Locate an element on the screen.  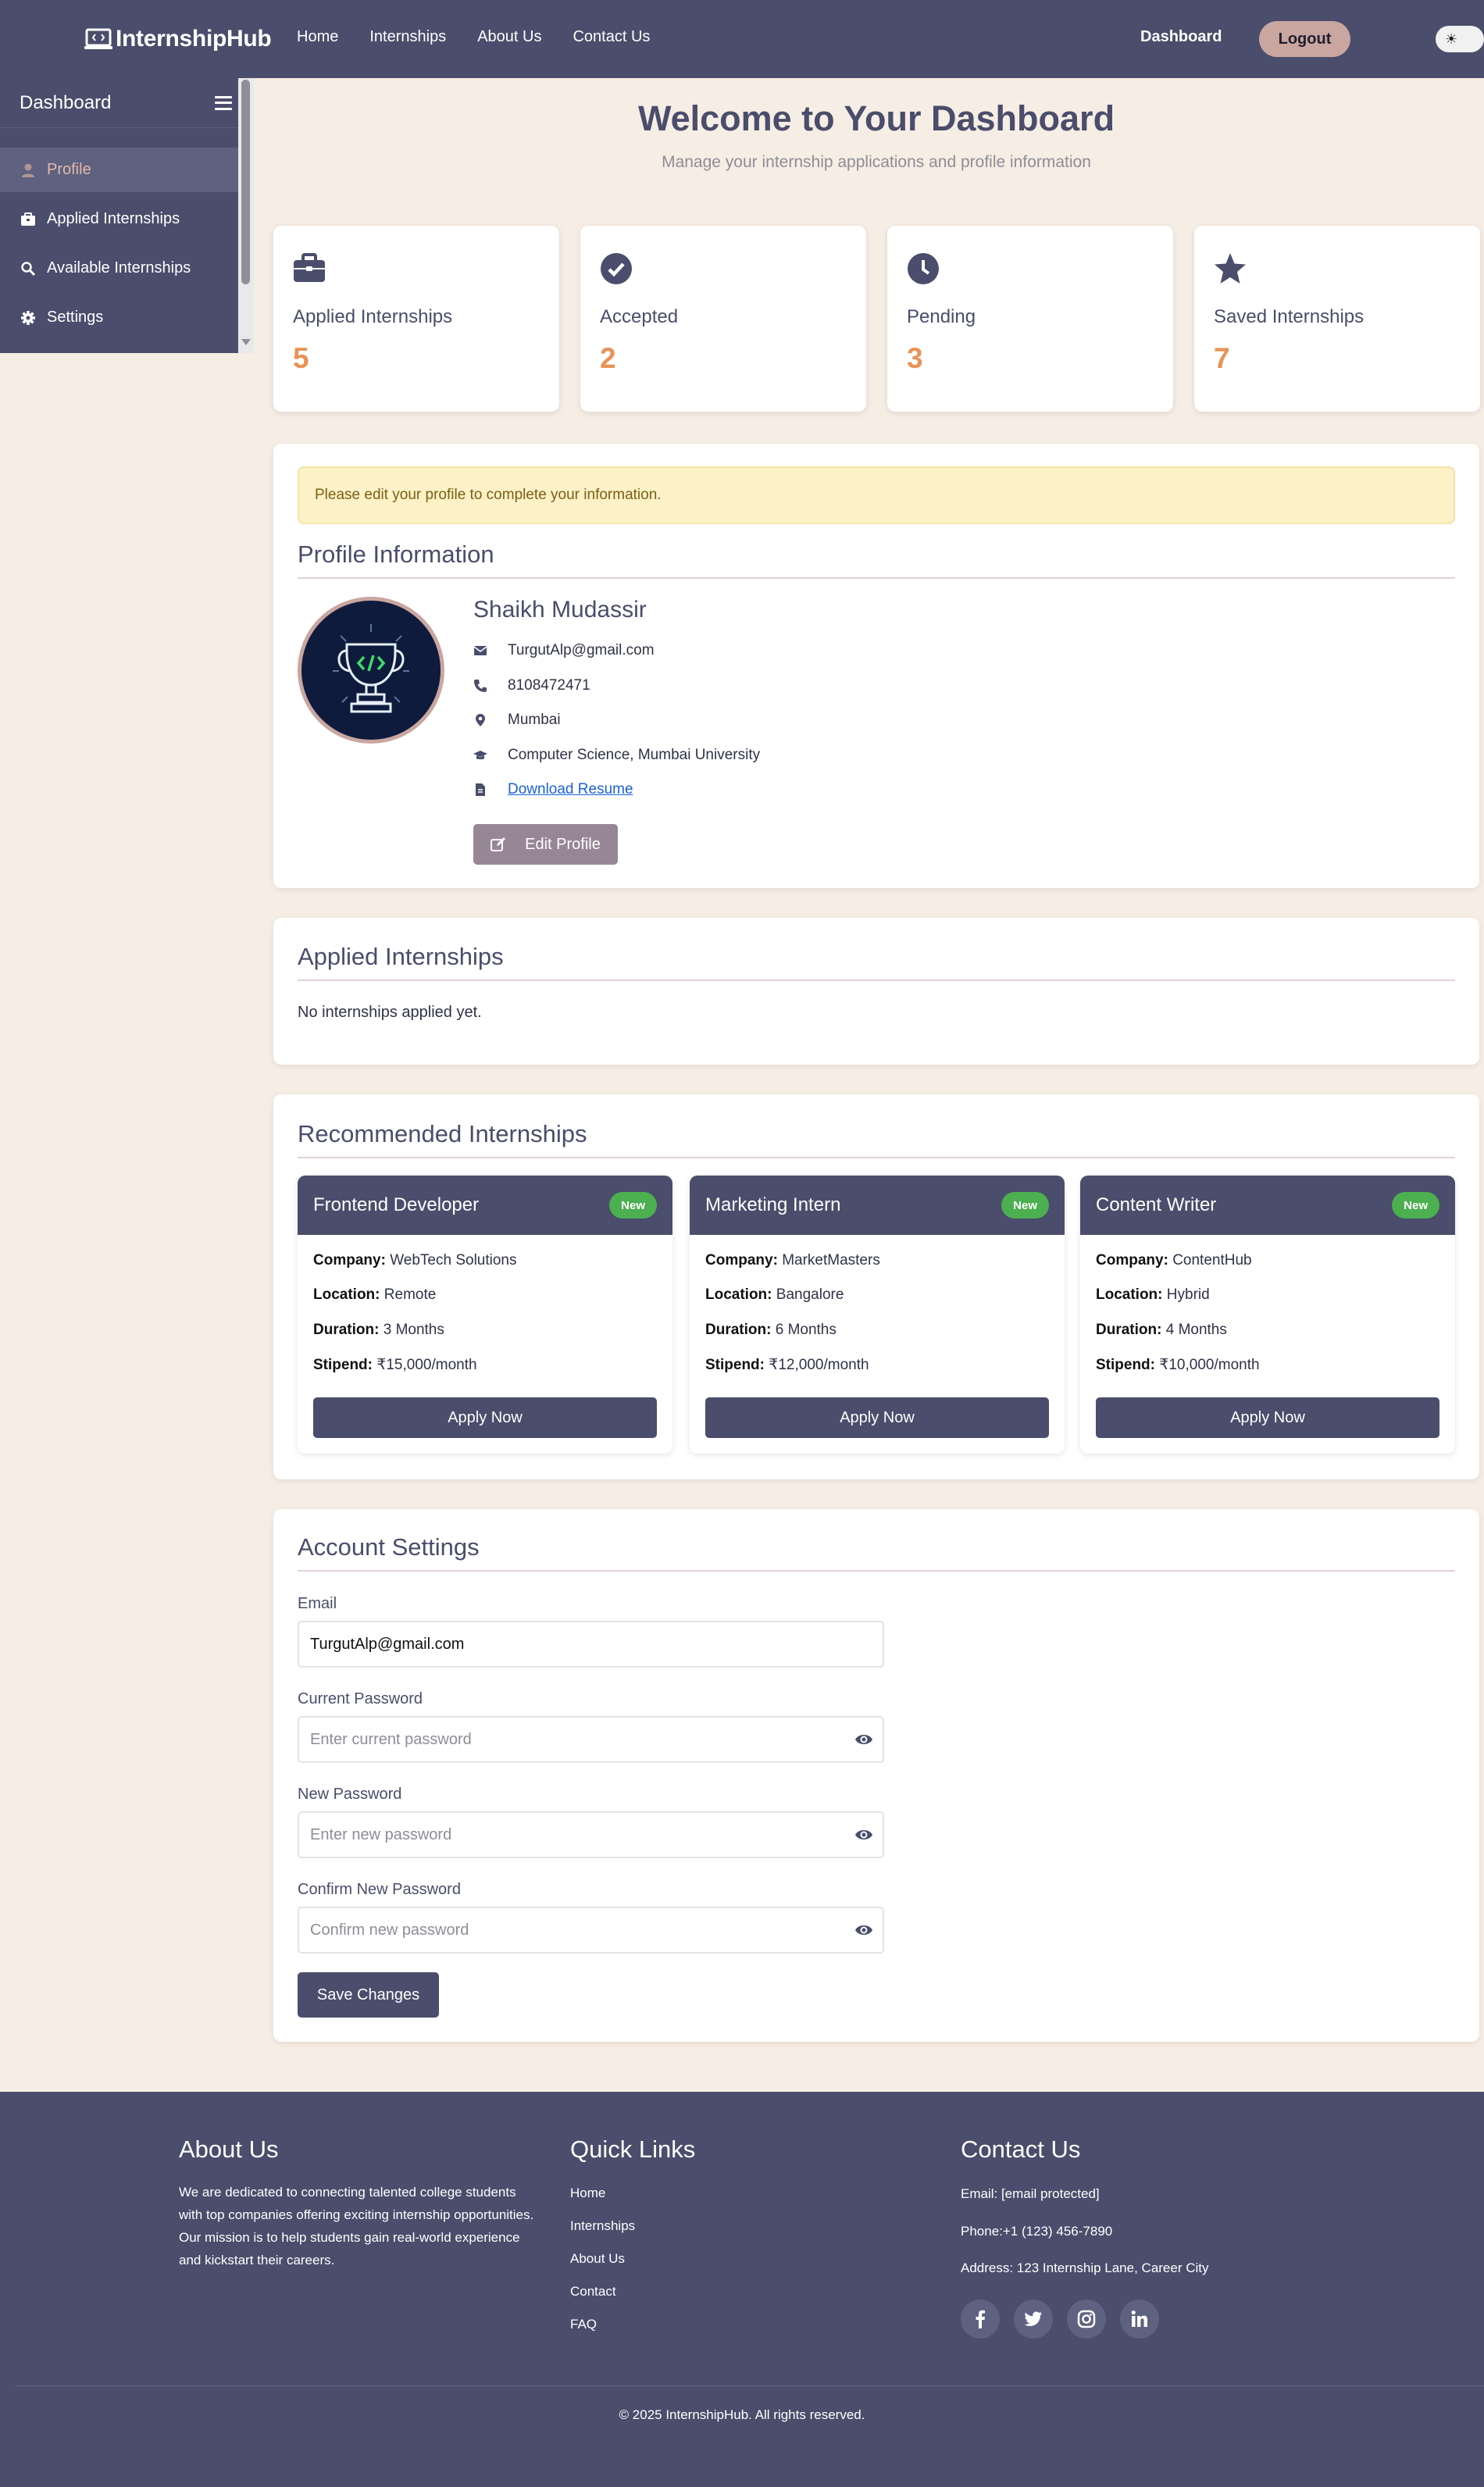
avatar is located at coordinates (371, 670).